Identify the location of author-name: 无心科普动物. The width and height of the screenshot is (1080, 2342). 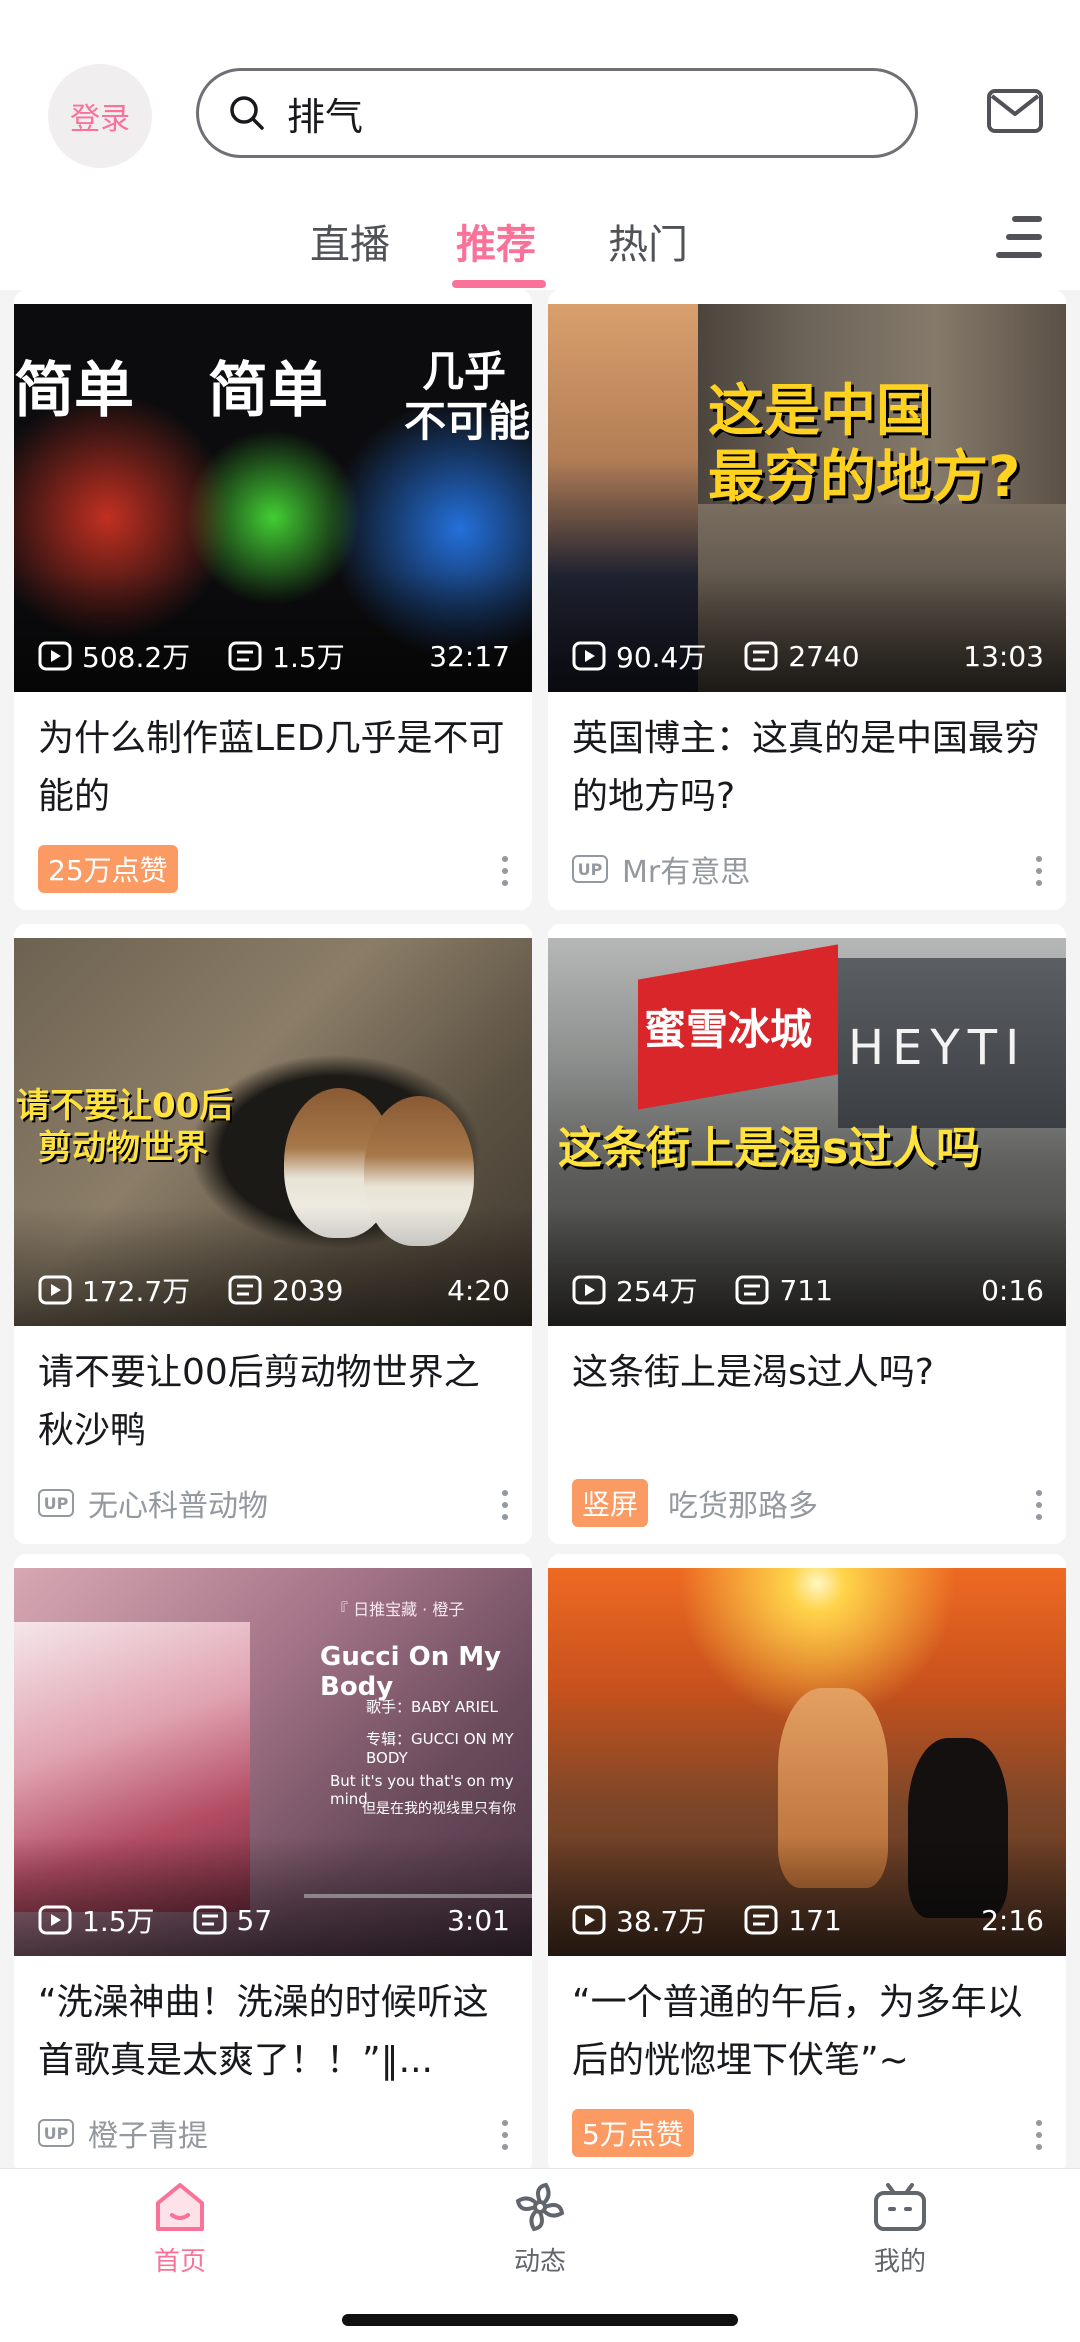
(178, 1503).